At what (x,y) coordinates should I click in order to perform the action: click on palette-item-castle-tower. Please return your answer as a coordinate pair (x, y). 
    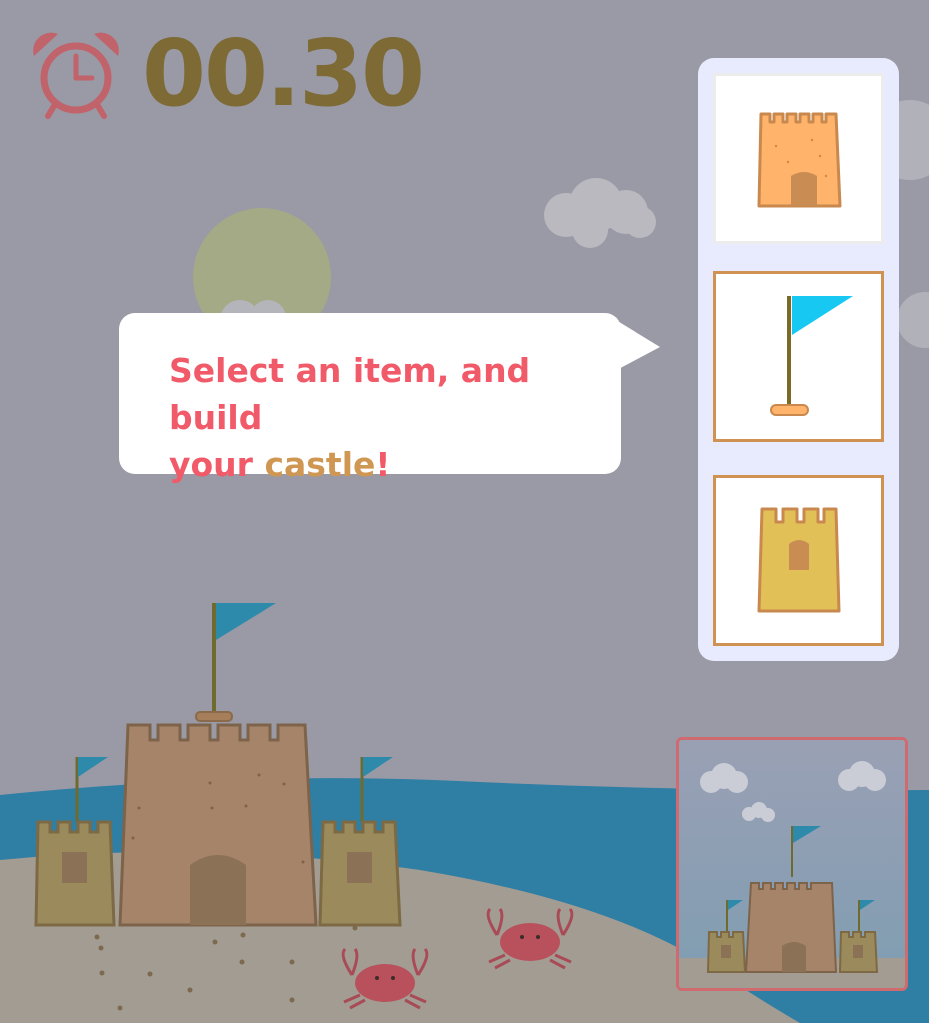
    Looking at the image, I should click on (798, 158).